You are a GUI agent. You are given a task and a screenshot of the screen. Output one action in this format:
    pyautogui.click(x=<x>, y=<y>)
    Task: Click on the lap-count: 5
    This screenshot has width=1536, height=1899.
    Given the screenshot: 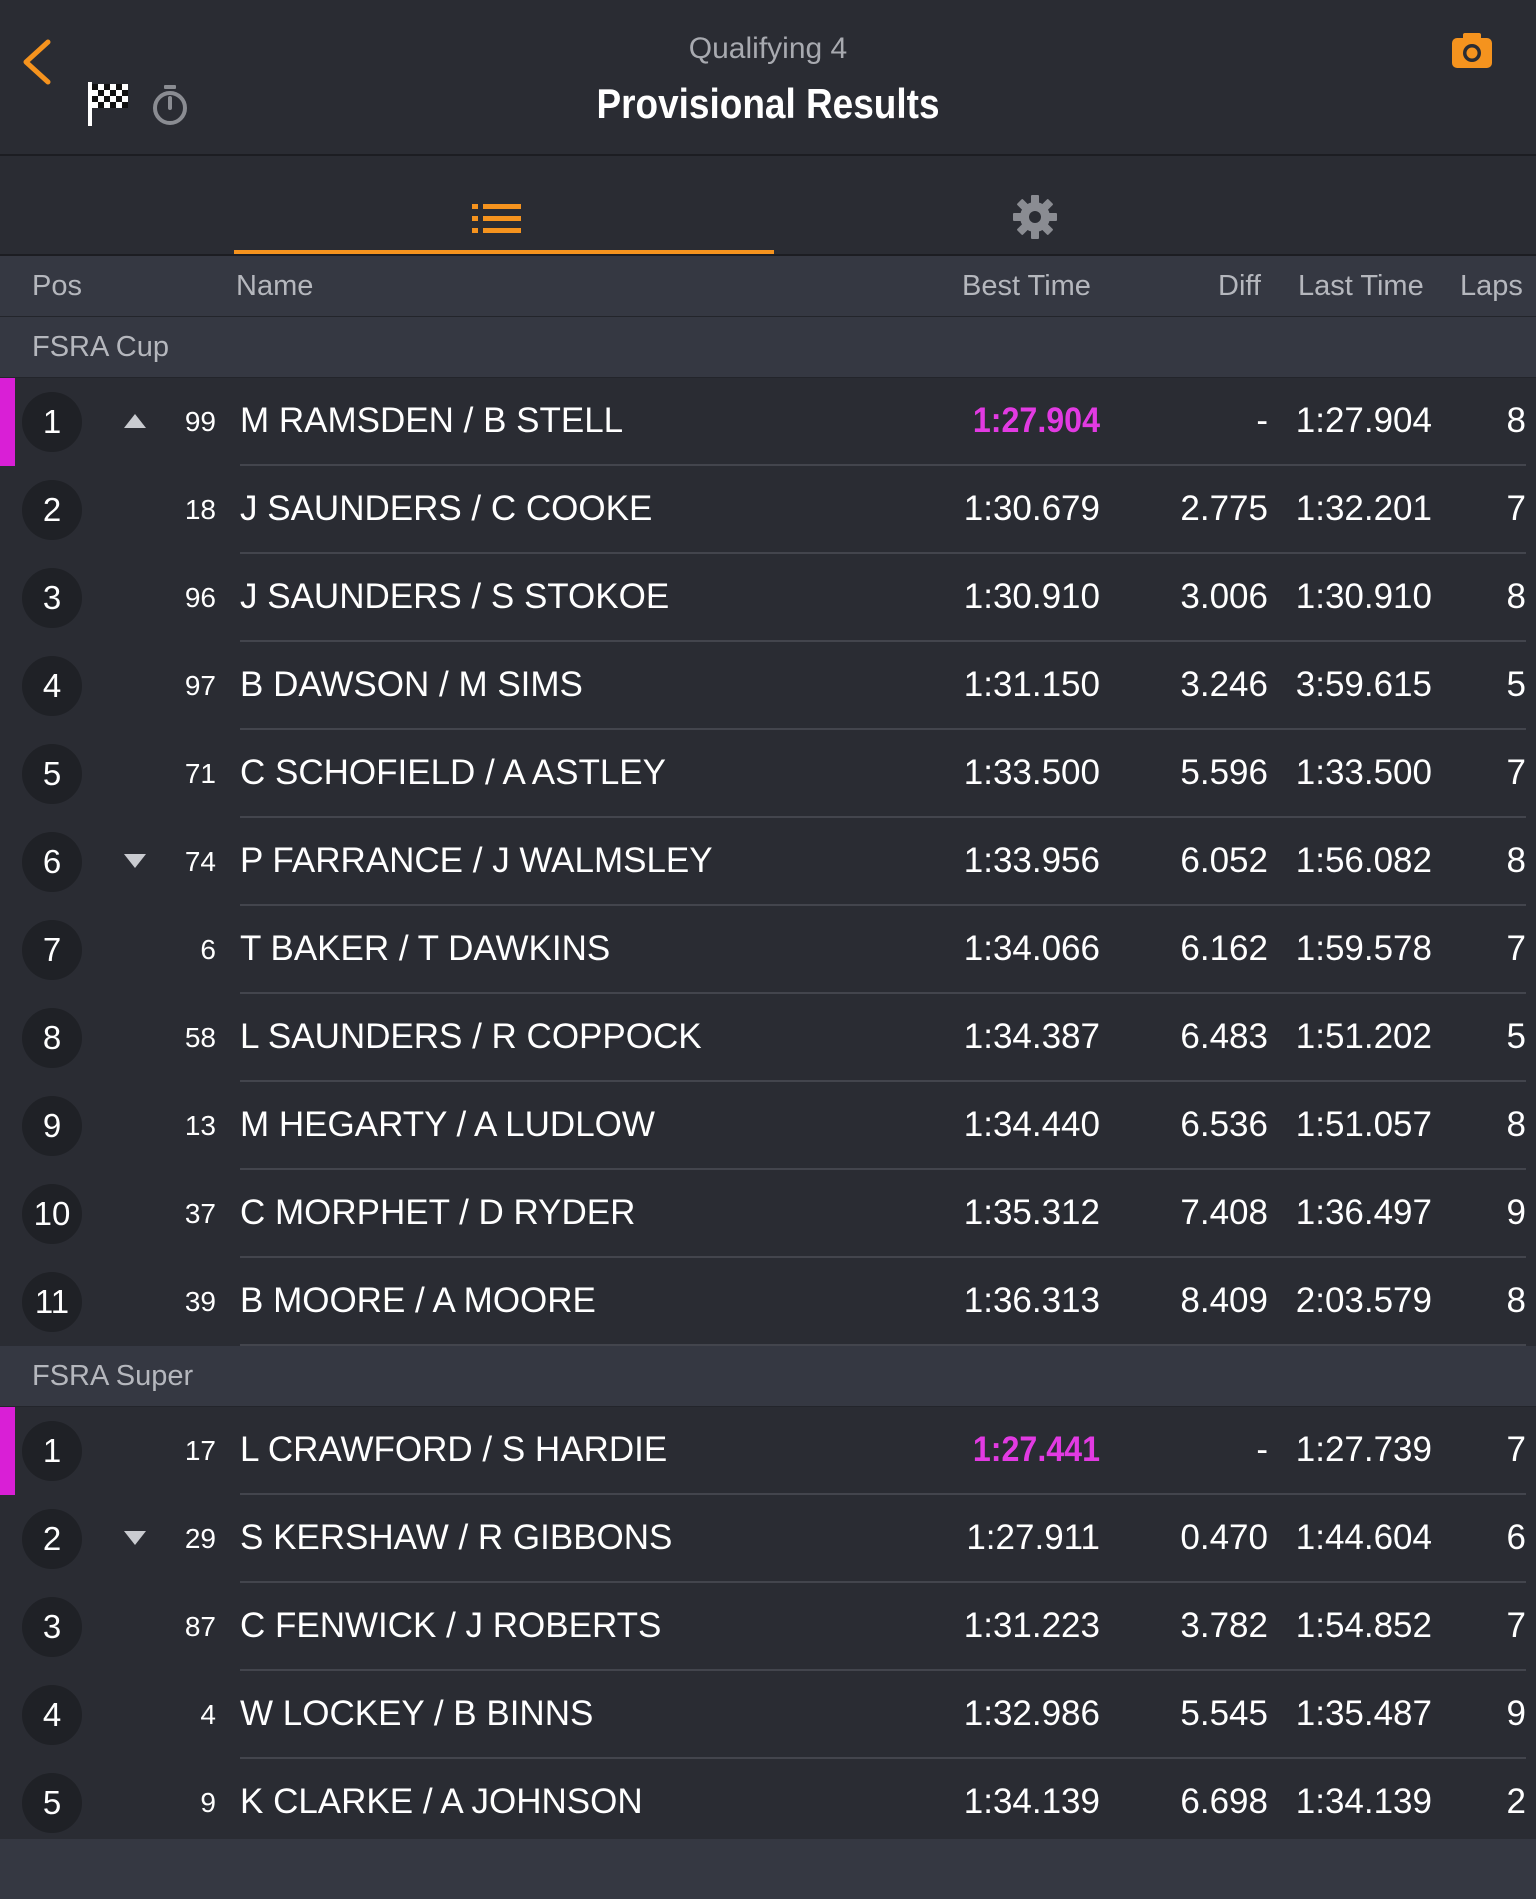 What is the action you would take?
    pyautogui.click(x=1516, y=1036)
    